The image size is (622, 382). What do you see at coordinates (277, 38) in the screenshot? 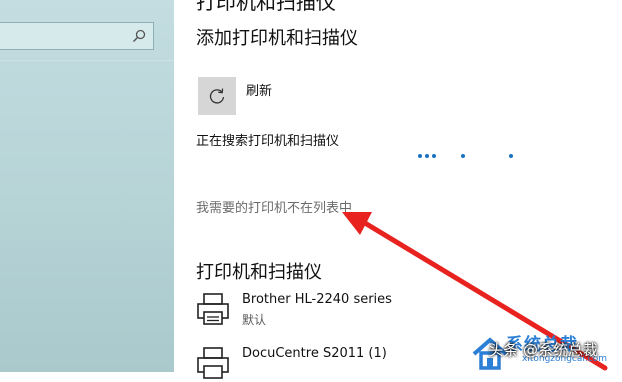
I see `add-printers-heading: 添加打印机和扫描仪` at bounding box center [277, 38].